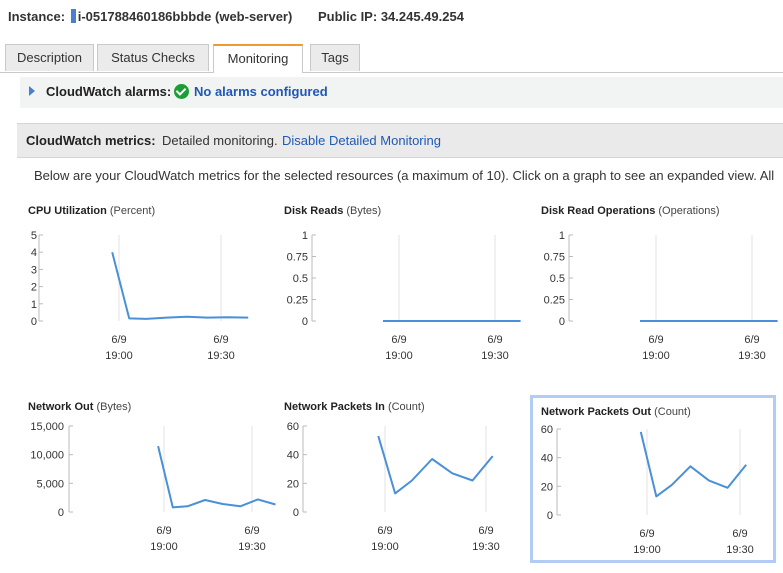 The width and height of the screenshot is (783, 573). What do you see at coordinates (181, 91) in the screenshot?
I see `check-circle-icon` at bounding box center [181, 91].